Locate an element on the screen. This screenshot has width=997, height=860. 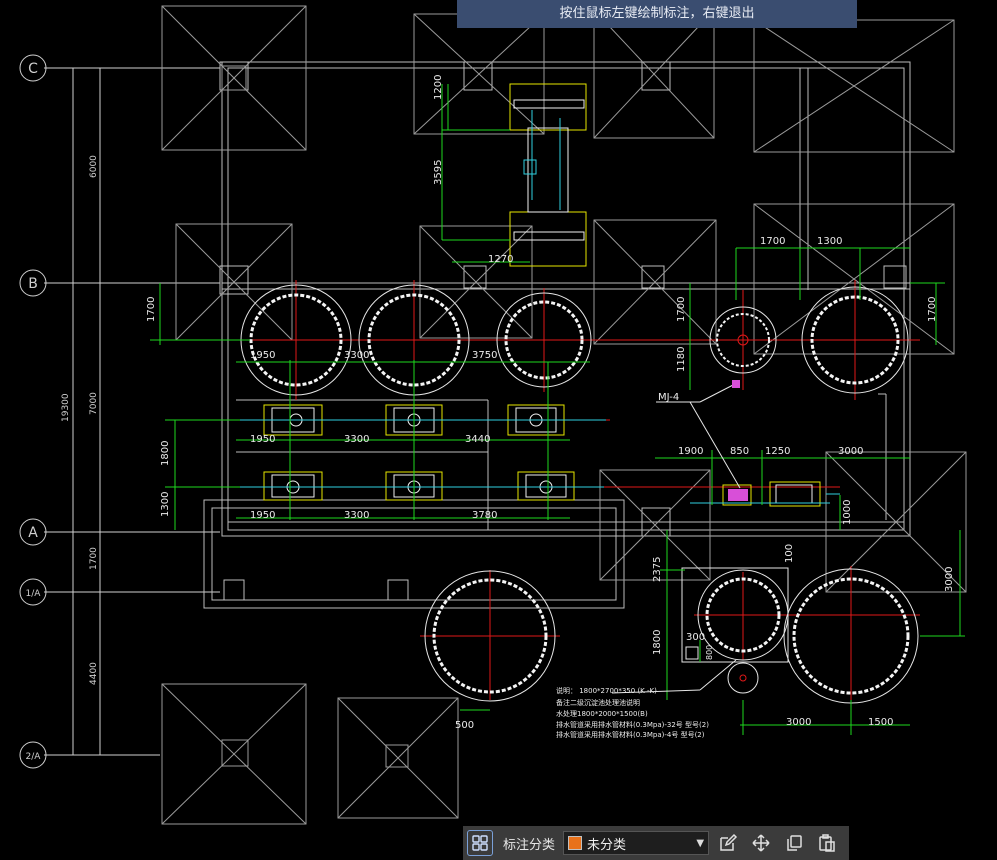
axis-label-c: C is located at coordinates (33, 69).